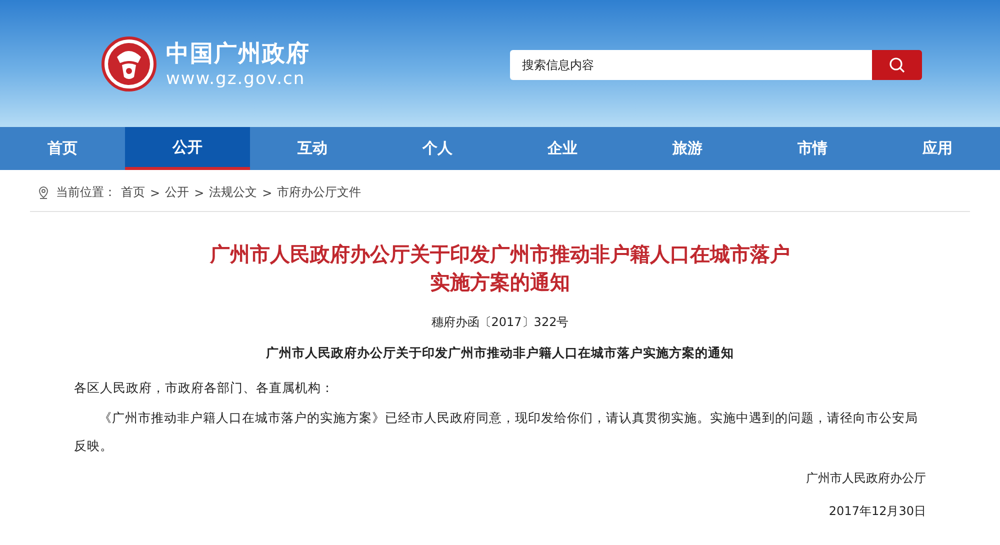  What do you see at coordinates (204, 388) in the screenshot?
I see `salutation: 各区人民政府，市政府各部门、各直属机构：` at bounding box center [204, 388].